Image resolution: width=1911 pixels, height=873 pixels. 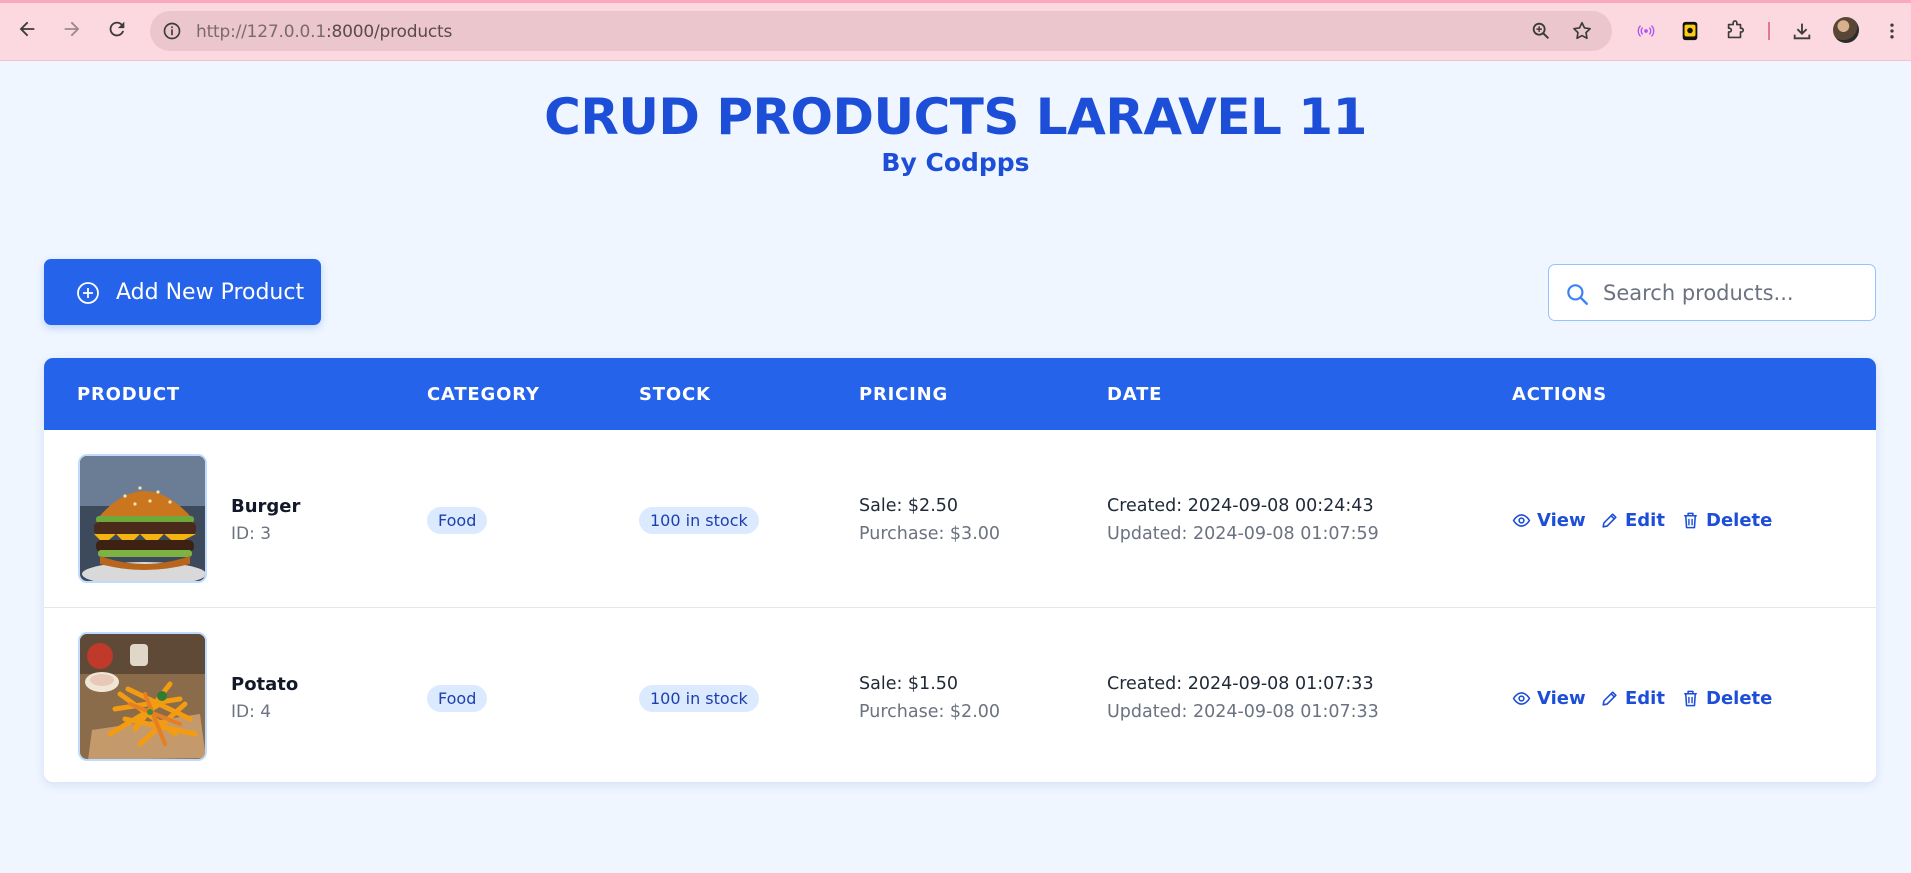 I want to click on search-box, so click(x=1712, y=292).